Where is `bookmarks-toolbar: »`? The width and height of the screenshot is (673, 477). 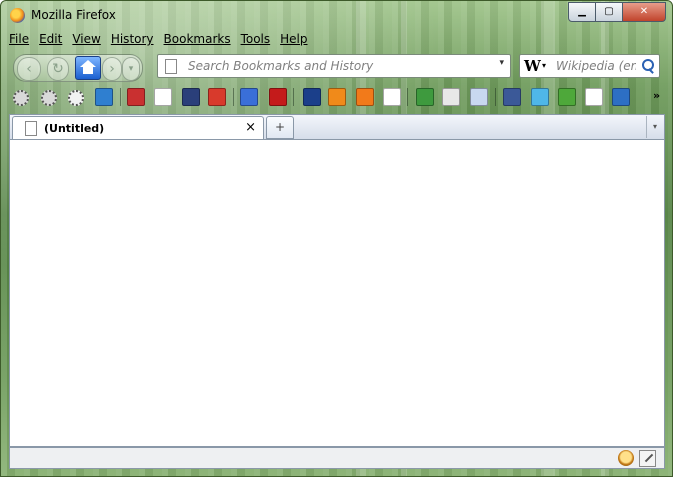 bookmarks-toolbar: » is located at coordinates (336, 97).